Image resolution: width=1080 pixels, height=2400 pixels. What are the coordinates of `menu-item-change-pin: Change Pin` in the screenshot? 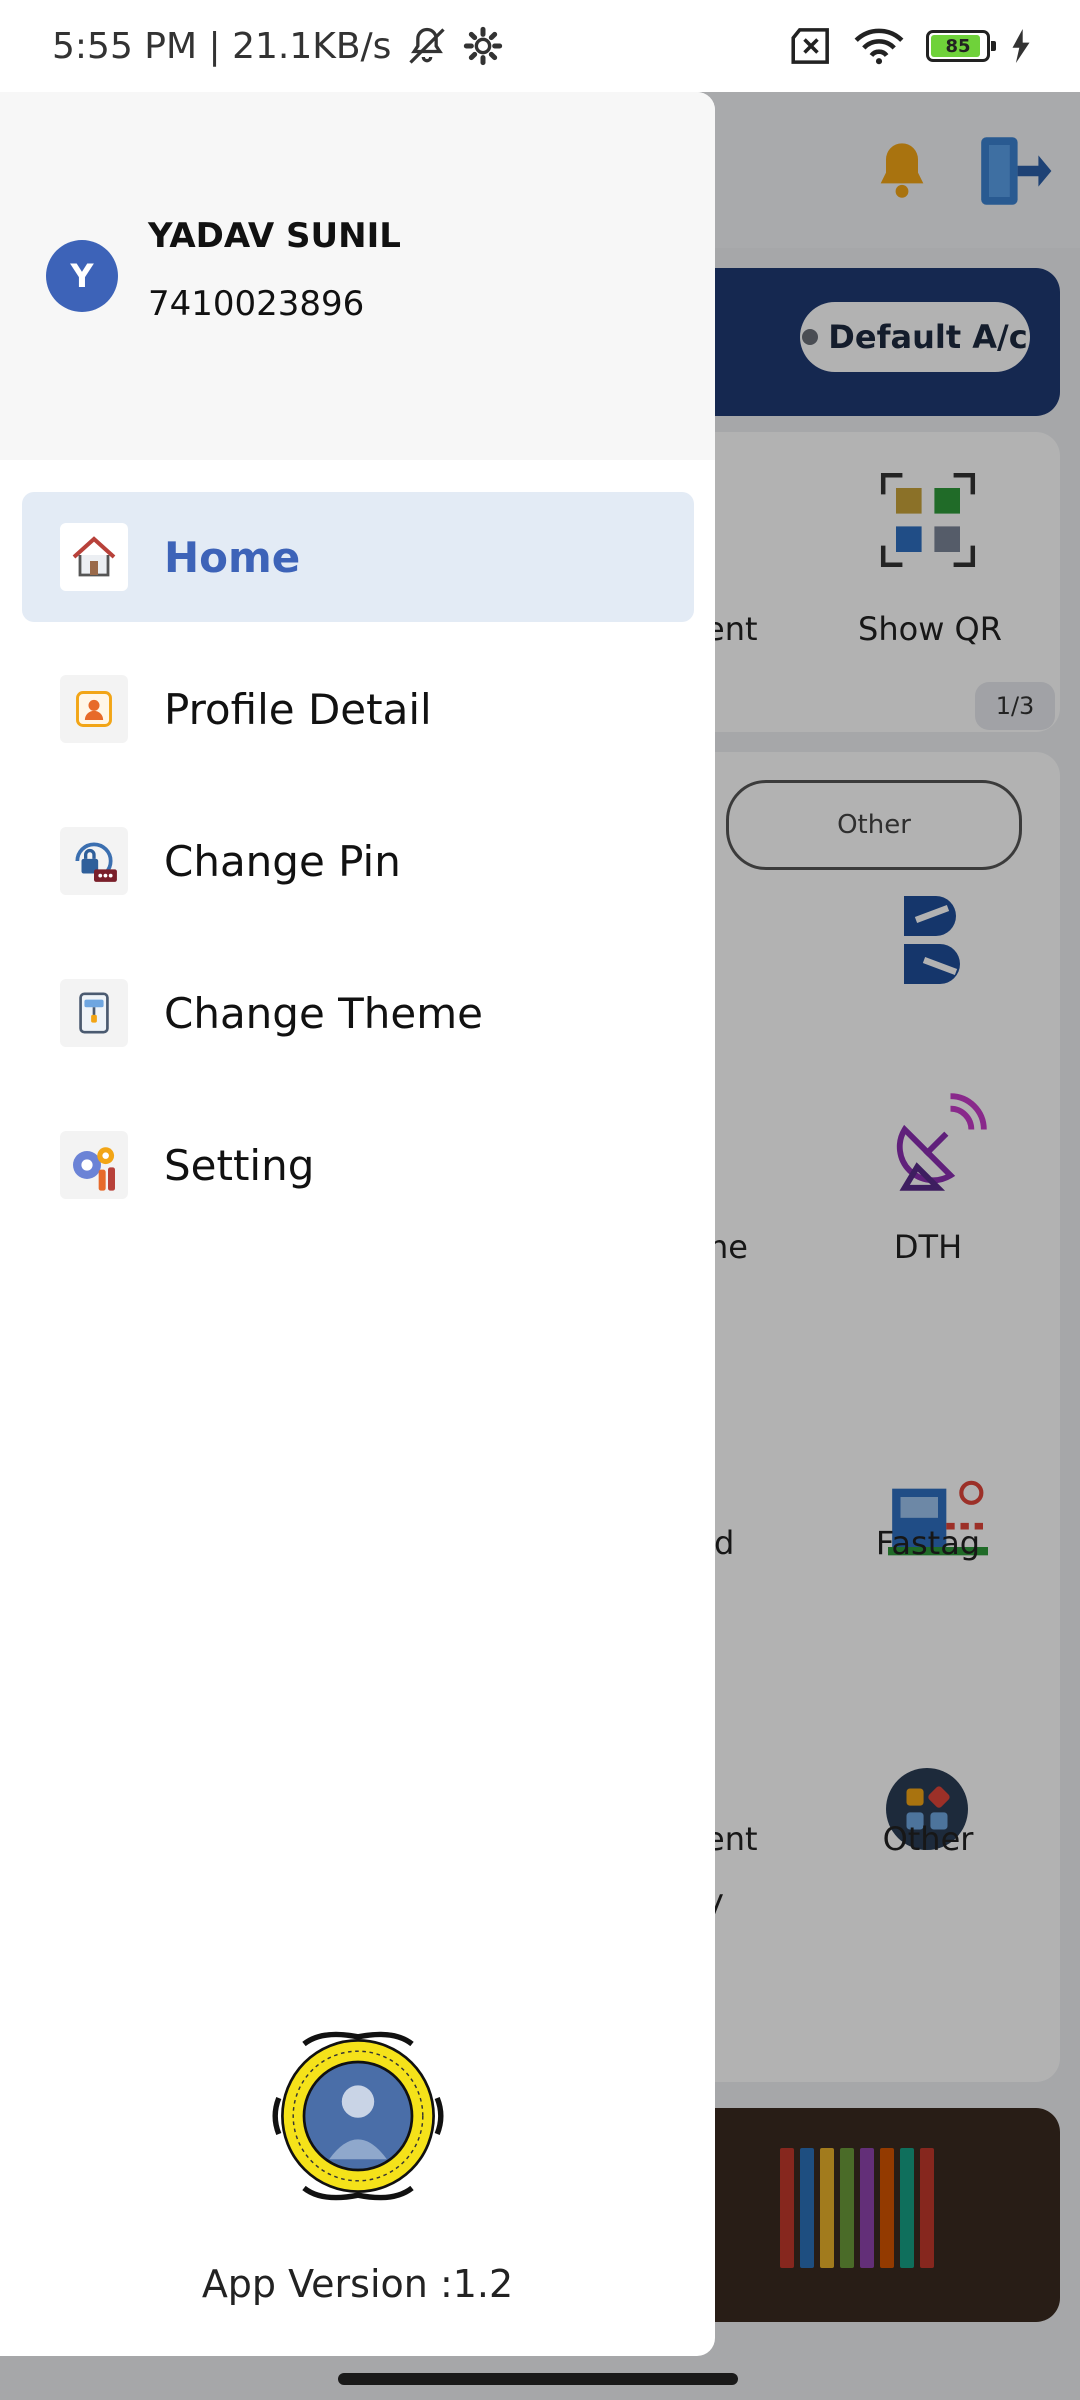 It's located at (358, 861).